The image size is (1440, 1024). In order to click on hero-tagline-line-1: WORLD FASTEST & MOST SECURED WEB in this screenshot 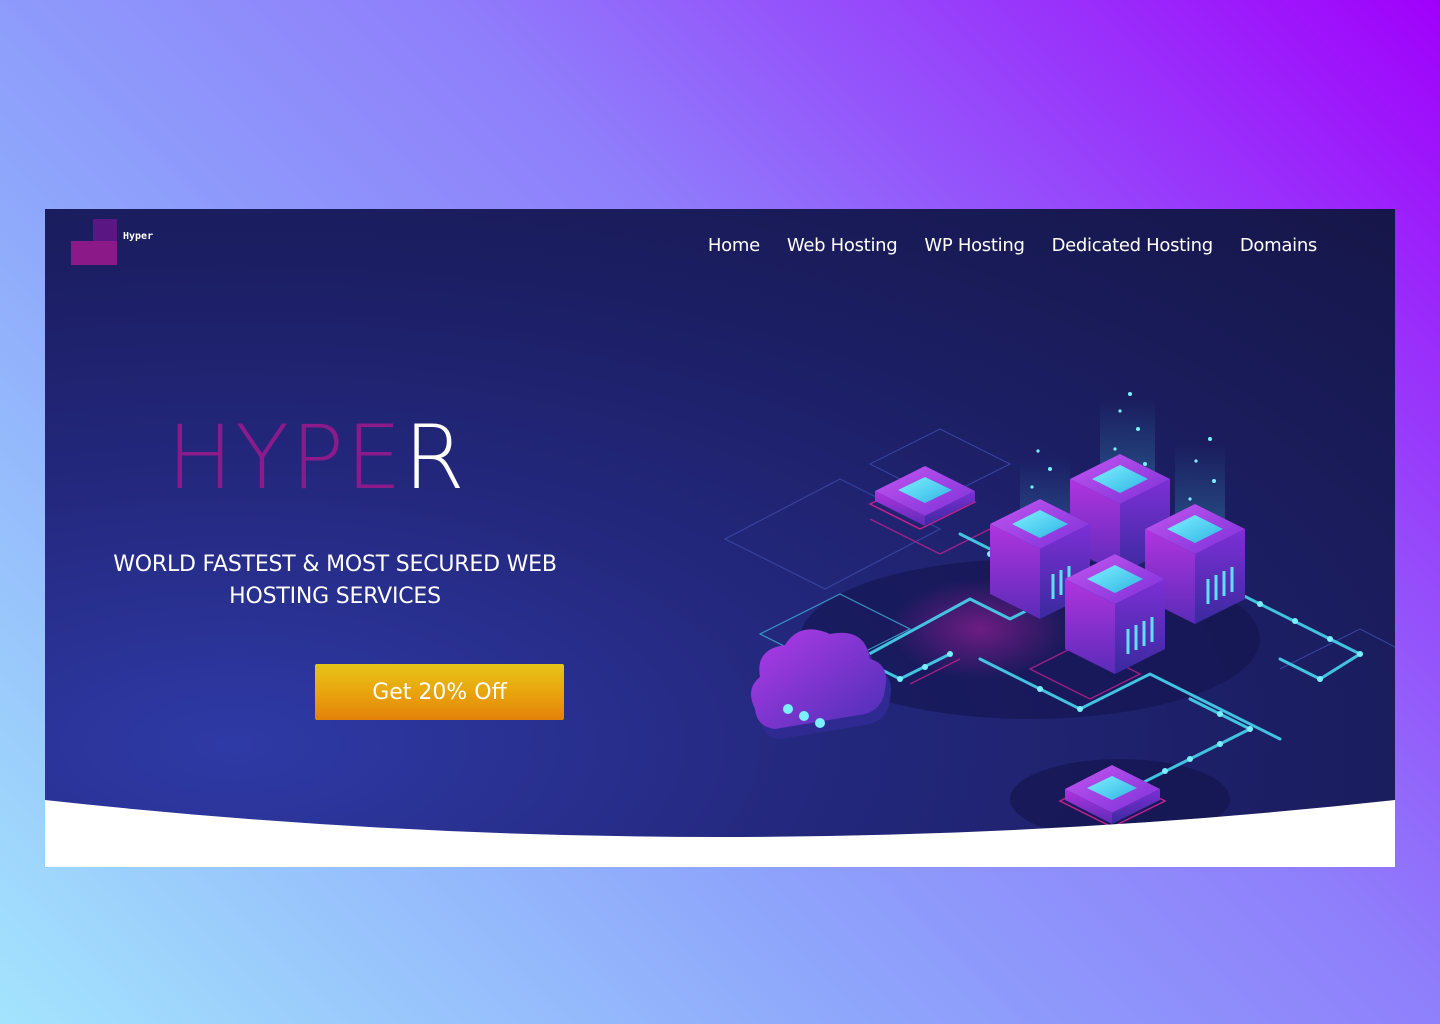, I will do `click(335, 564)`.